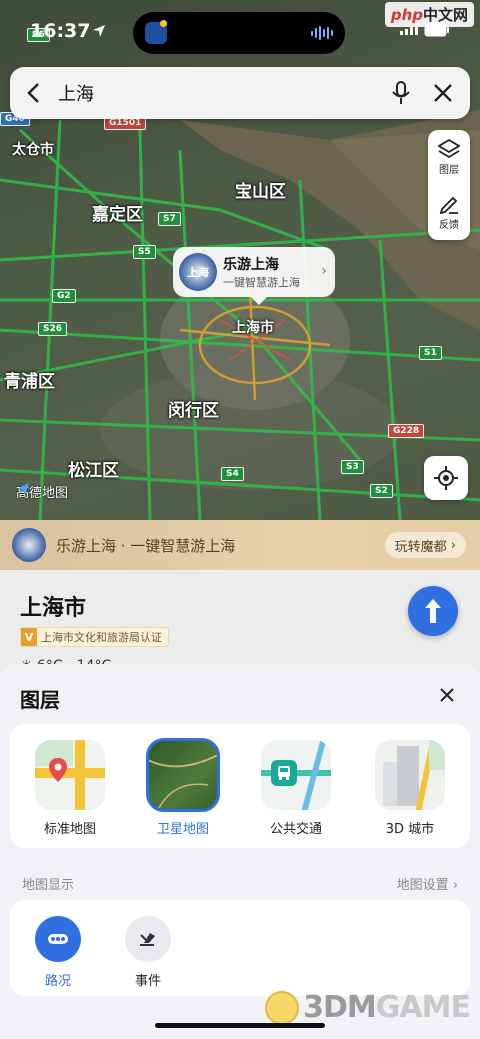 This screenshot has height=1039, width=480. I want to click on road-shield: S4, so click(232, 474).